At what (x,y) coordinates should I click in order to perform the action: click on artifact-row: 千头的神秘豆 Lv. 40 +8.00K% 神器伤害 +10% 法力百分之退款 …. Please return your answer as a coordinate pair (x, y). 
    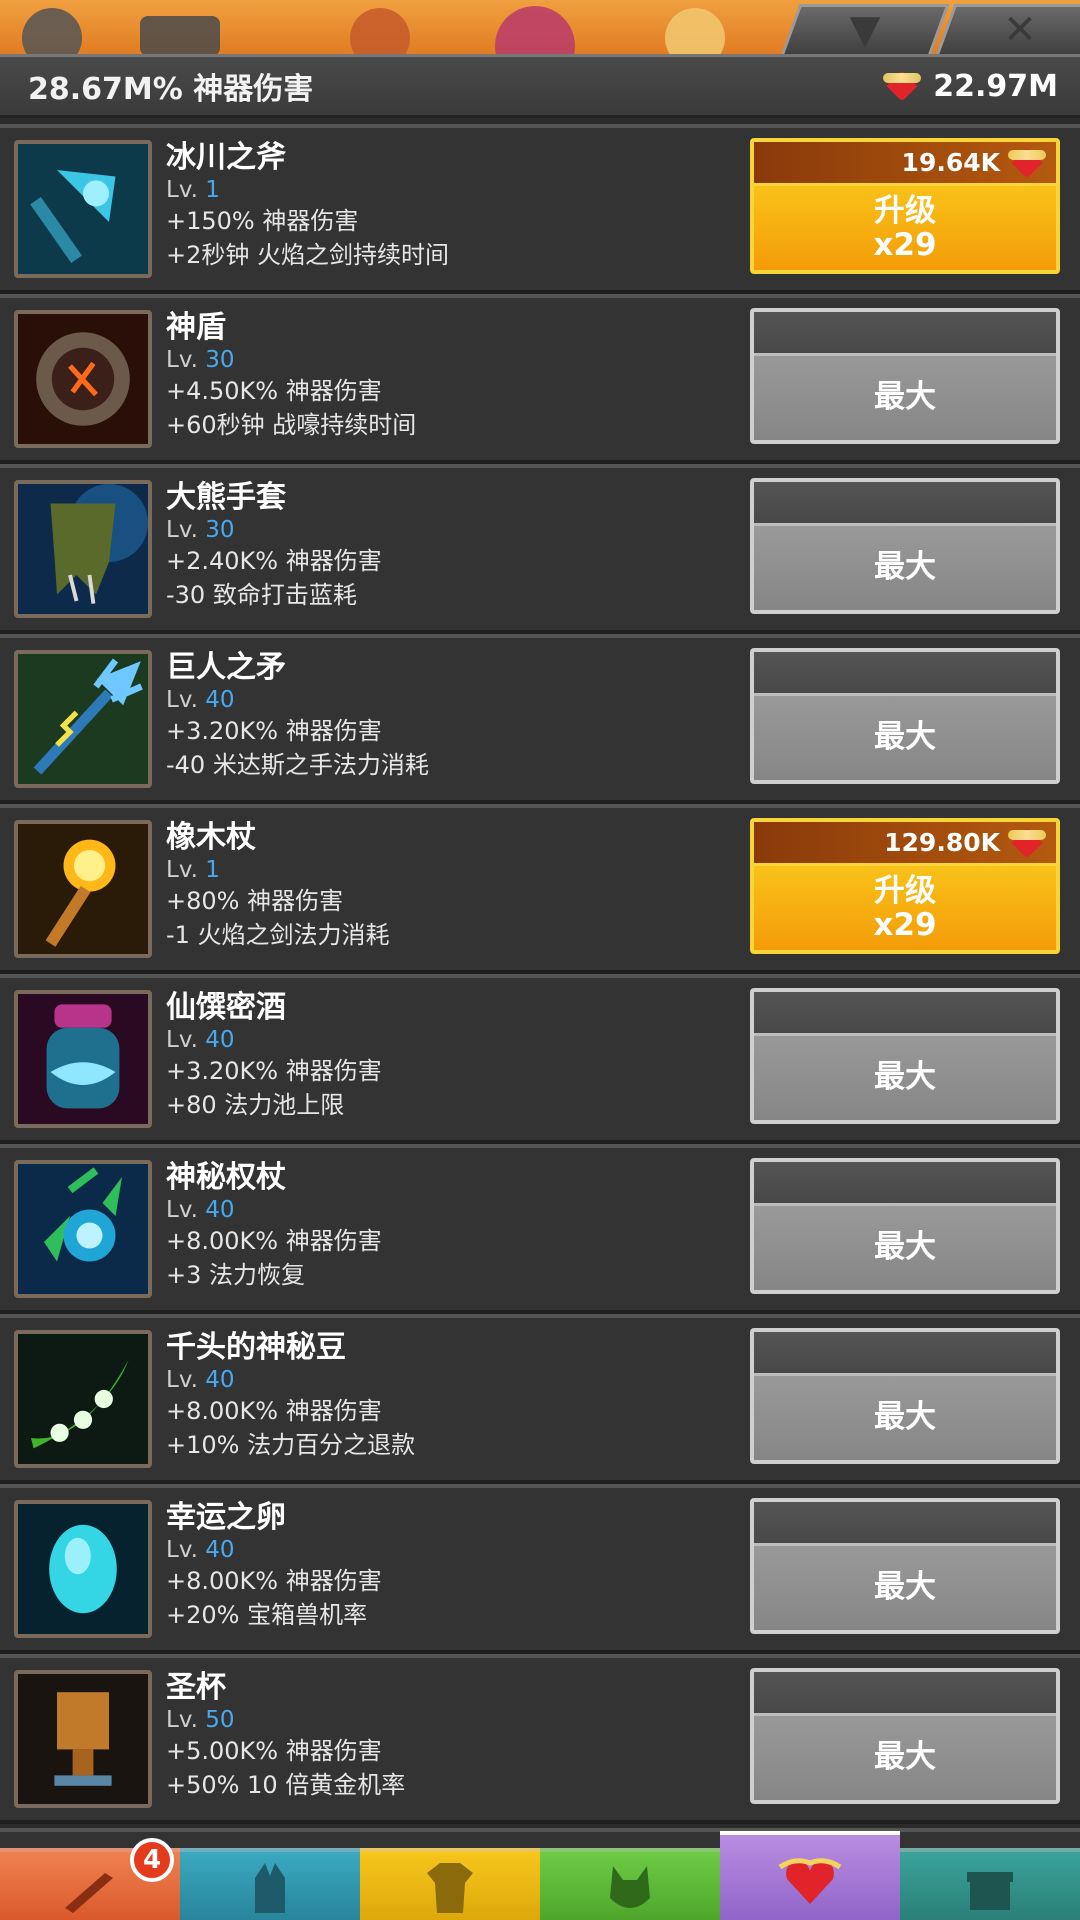
    Looking at the image, I should click on (540, 1399).